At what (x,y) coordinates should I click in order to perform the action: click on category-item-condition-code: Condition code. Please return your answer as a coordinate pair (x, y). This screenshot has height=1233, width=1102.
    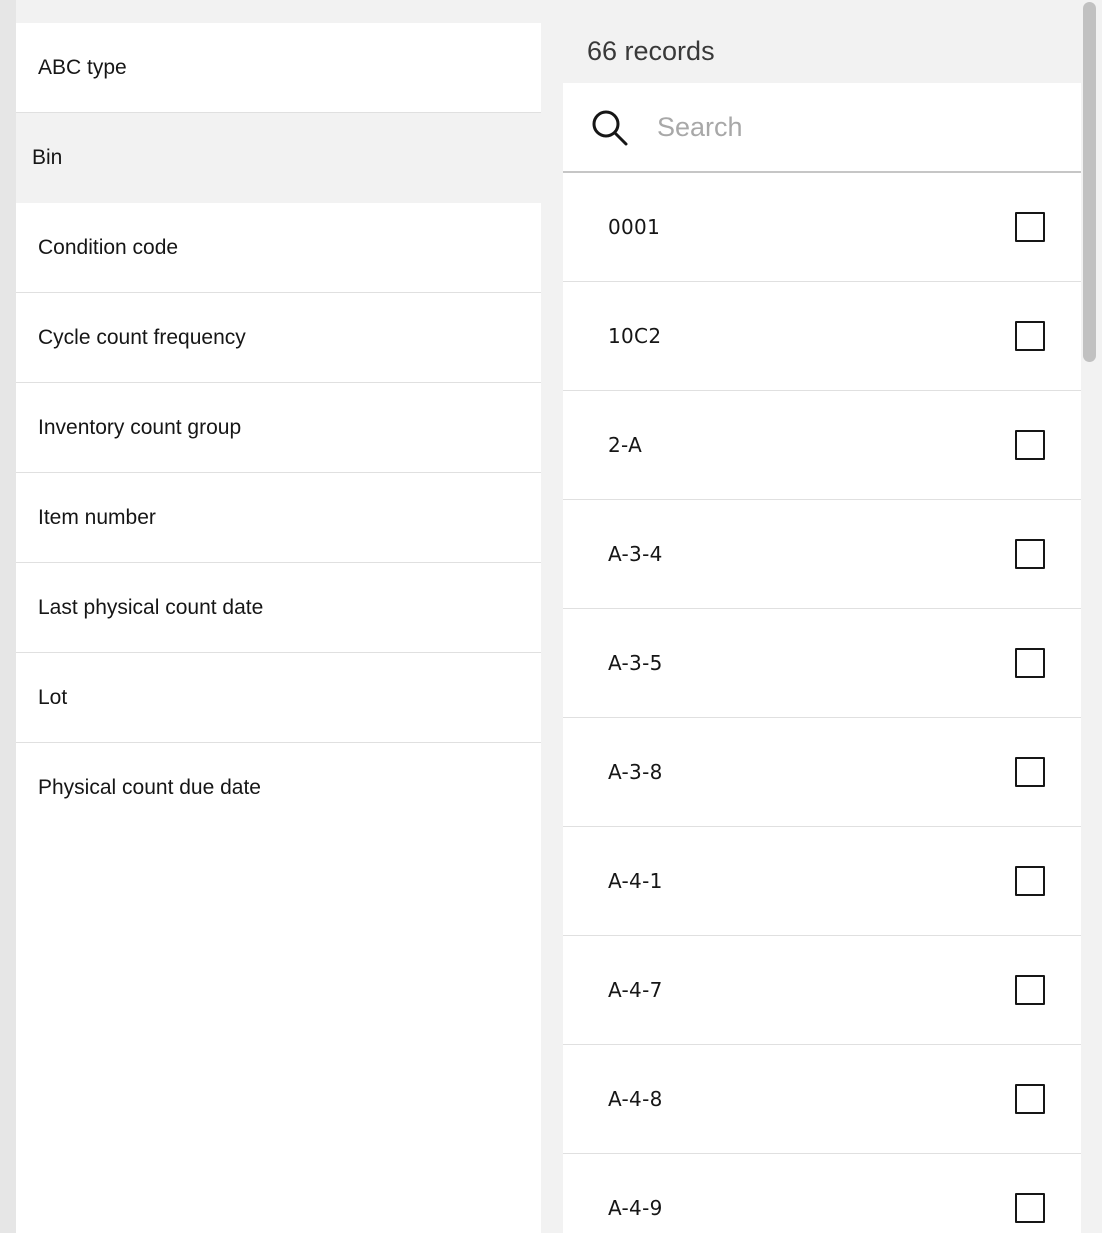
    Looking at the image, I should click on (278, 248).